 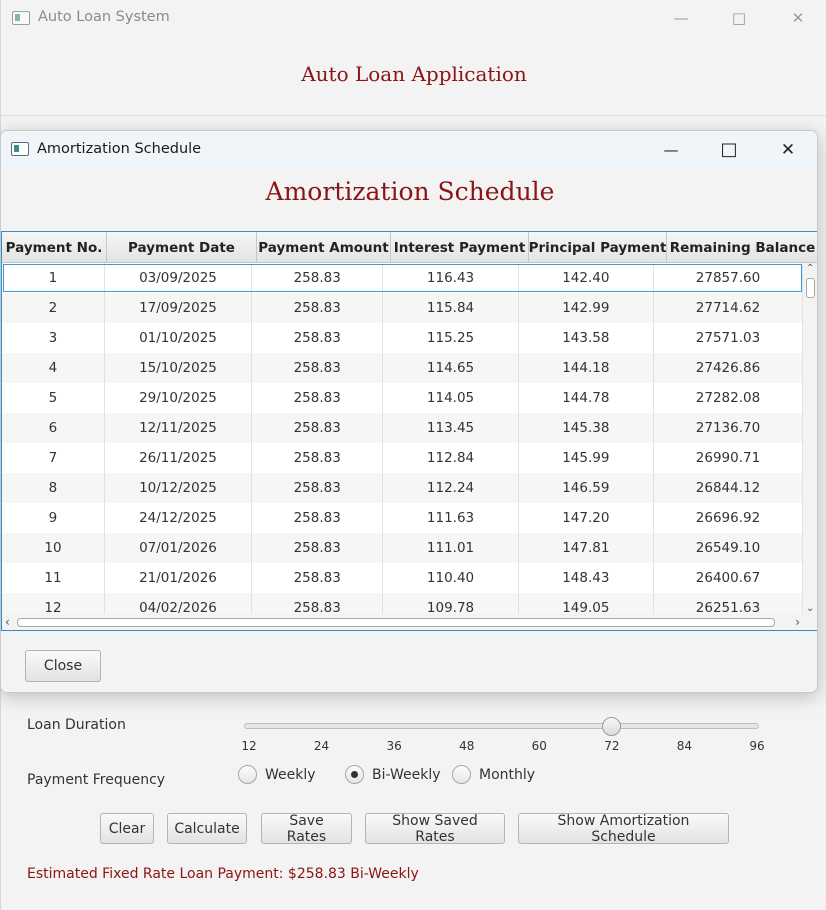 I want to click on column-header-payment-date: Payment Date, so click(x=182, y=247).